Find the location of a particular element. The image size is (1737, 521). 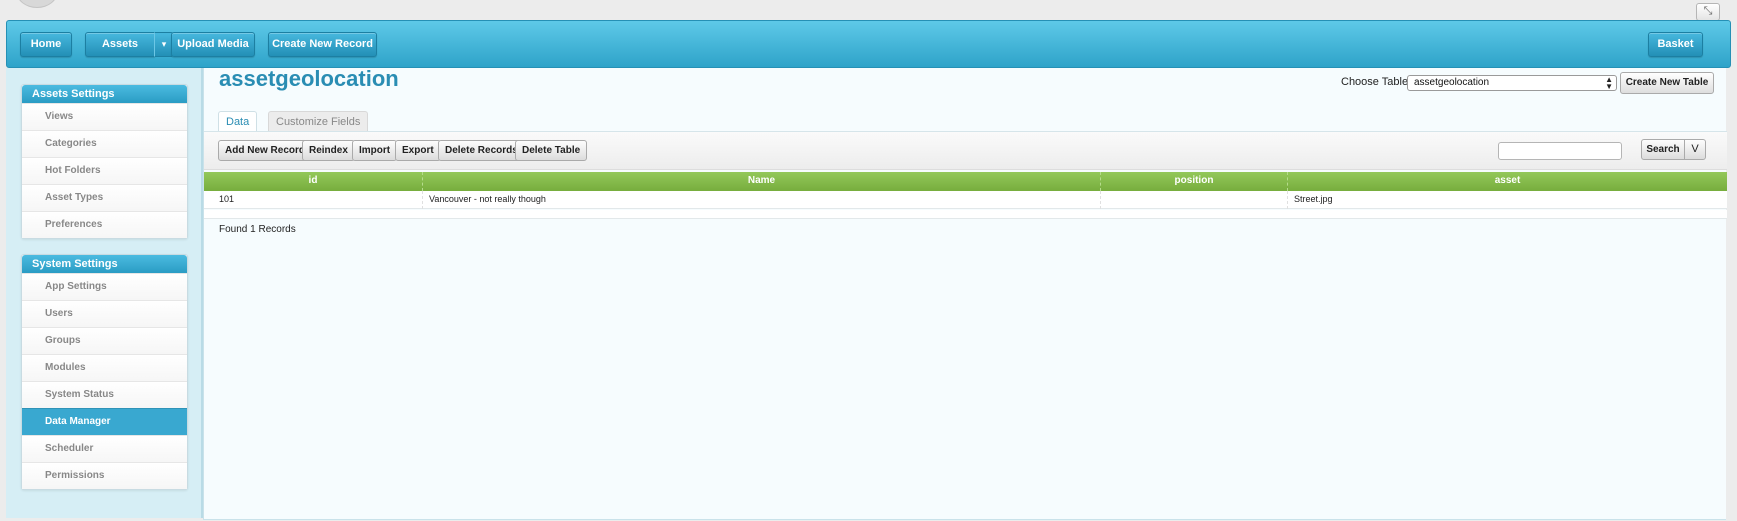

system-settings-heading: System Settings is located at coordinates (104, 264).